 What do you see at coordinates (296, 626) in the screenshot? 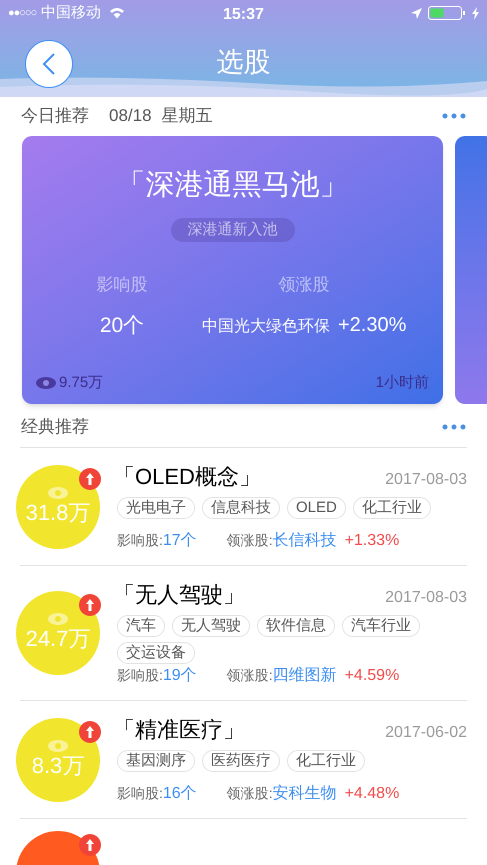
I see `topic-tag: 软件信息` at bounding box center [296, 626].